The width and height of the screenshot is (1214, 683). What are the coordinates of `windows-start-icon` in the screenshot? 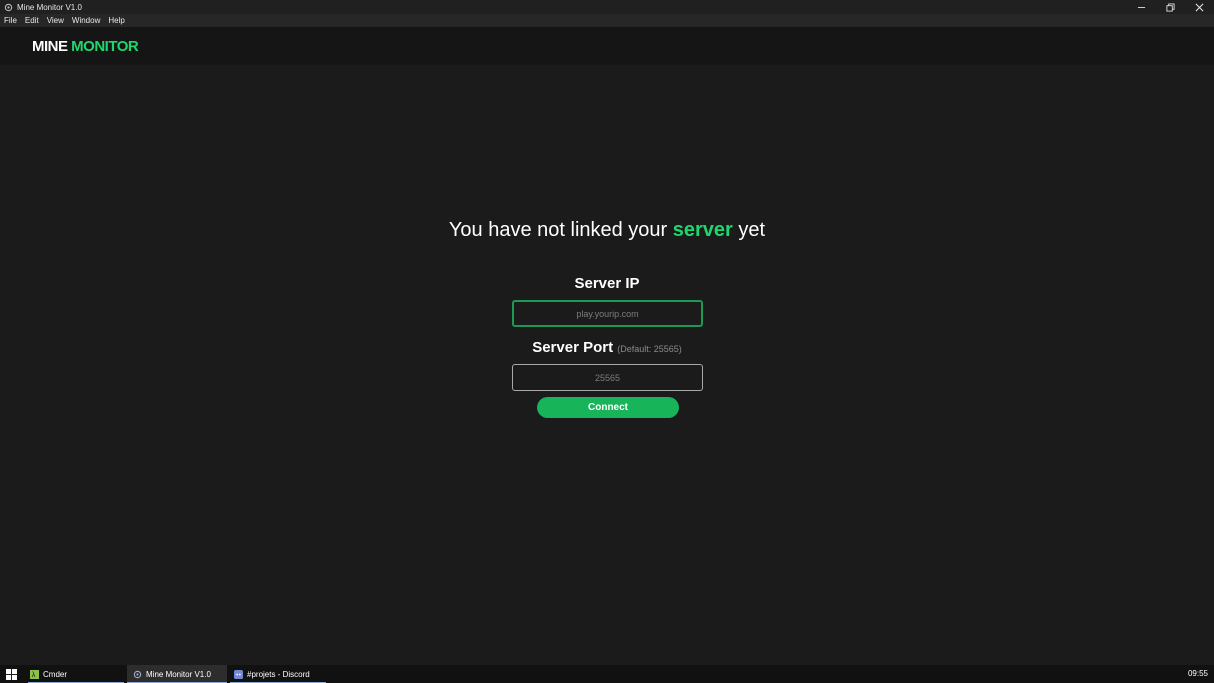 It's located at (11, 674).